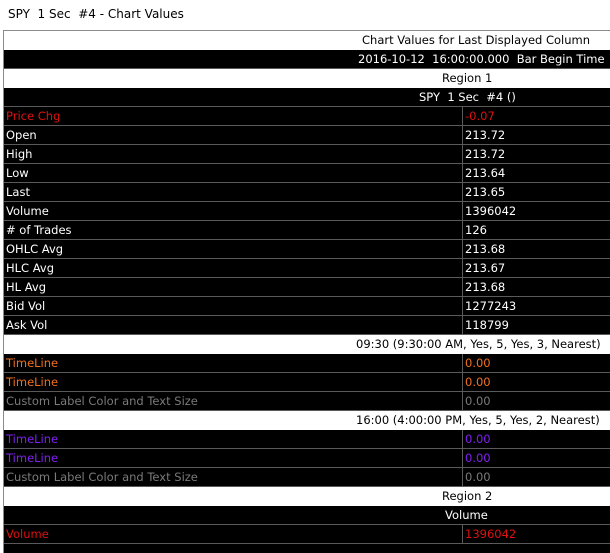 The image size is (610, 553). What do you see at coordinates (481, 59) in the screenshot?
I see `bar-begin-time: 2016-10-12 16:00:00.000 Bar Begin Time` at bounding box center [481, 59].